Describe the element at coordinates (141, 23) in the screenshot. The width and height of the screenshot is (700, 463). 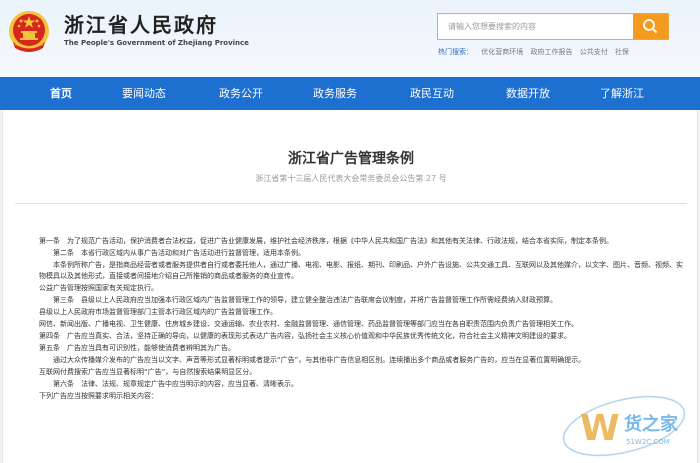
I see `site-title: 浙江省人民政府` at that location.